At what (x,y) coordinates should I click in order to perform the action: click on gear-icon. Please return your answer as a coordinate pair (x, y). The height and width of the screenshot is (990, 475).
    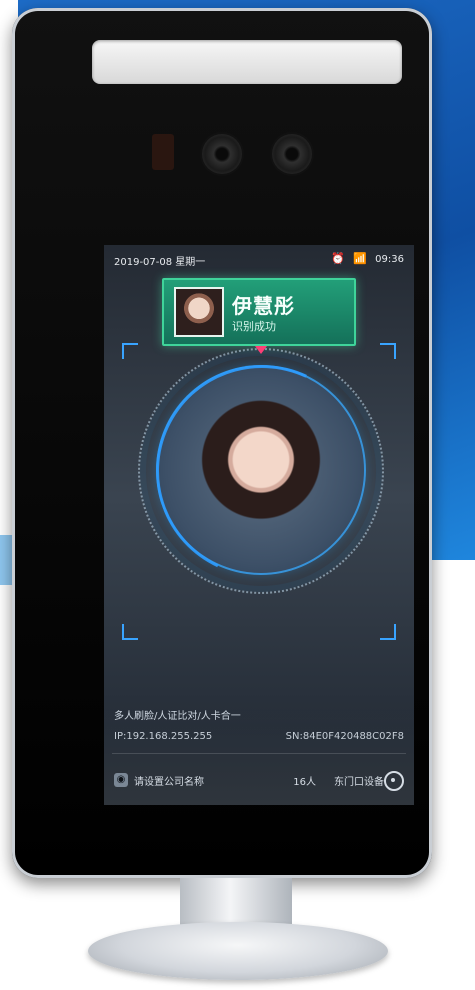
    Looking at the image, I should click on (394, 781).